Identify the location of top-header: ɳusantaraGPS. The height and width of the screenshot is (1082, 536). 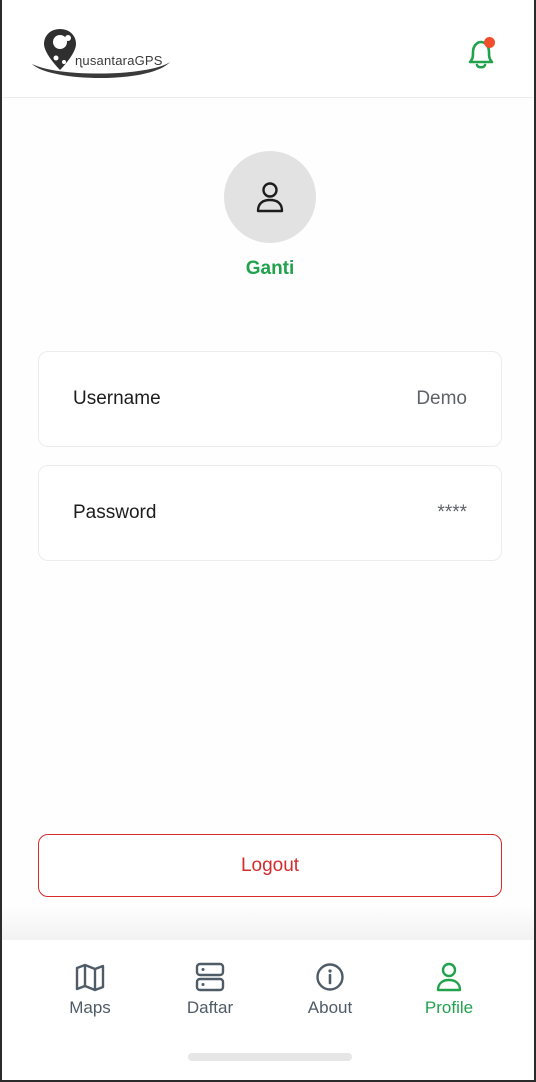
(268, 49).